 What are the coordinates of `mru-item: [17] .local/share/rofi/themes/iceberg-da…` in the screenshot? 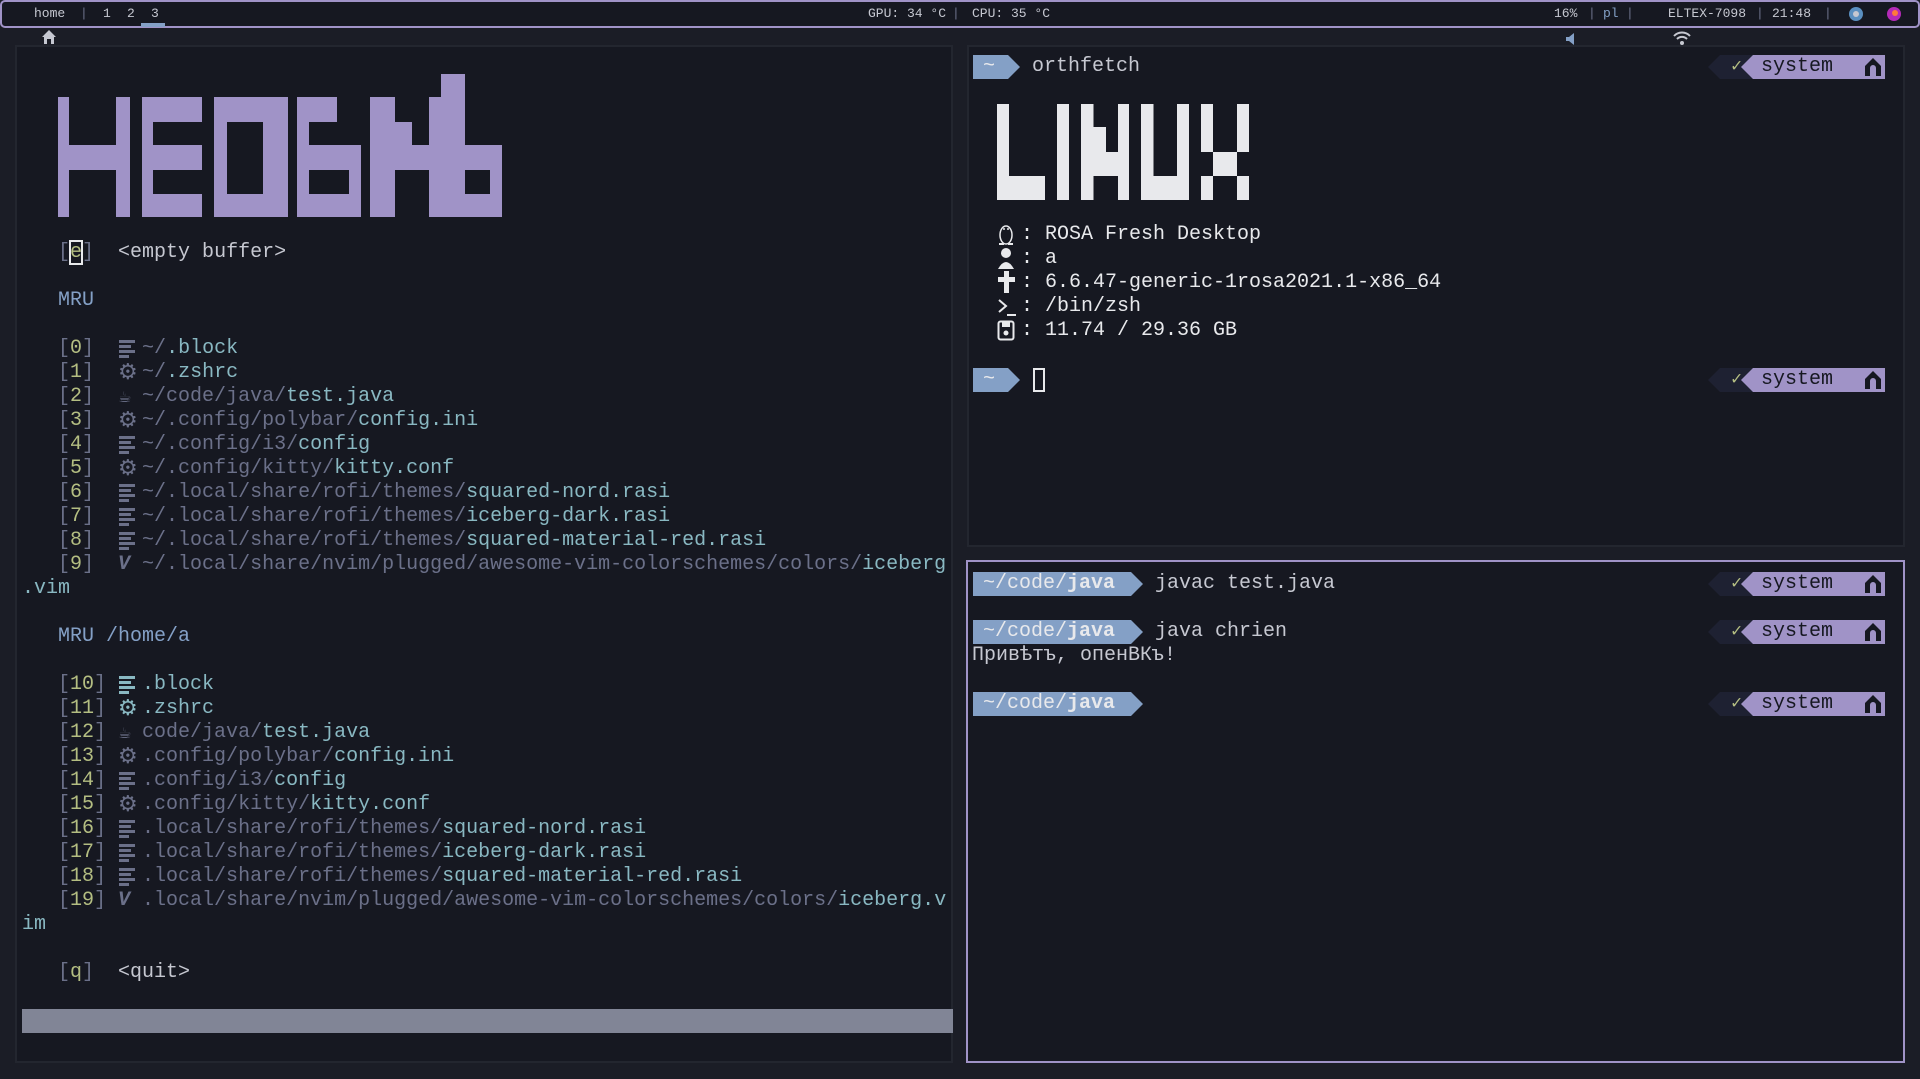 It's located at (487, 853).